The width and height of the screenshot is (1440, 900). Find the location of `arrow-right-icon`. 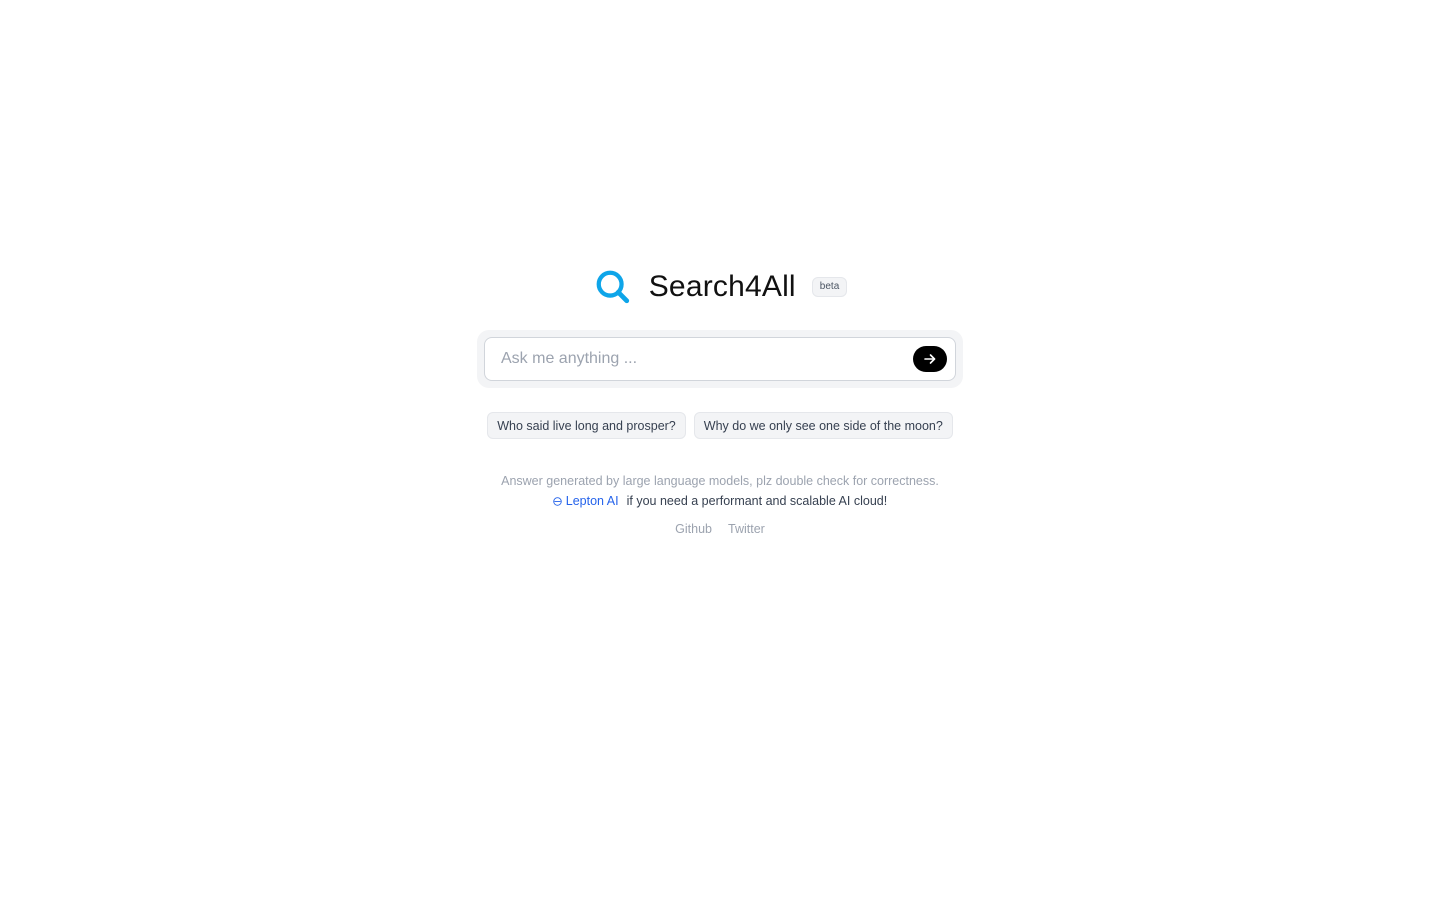

arrow-right-icon is located at coordinates (930, 359).